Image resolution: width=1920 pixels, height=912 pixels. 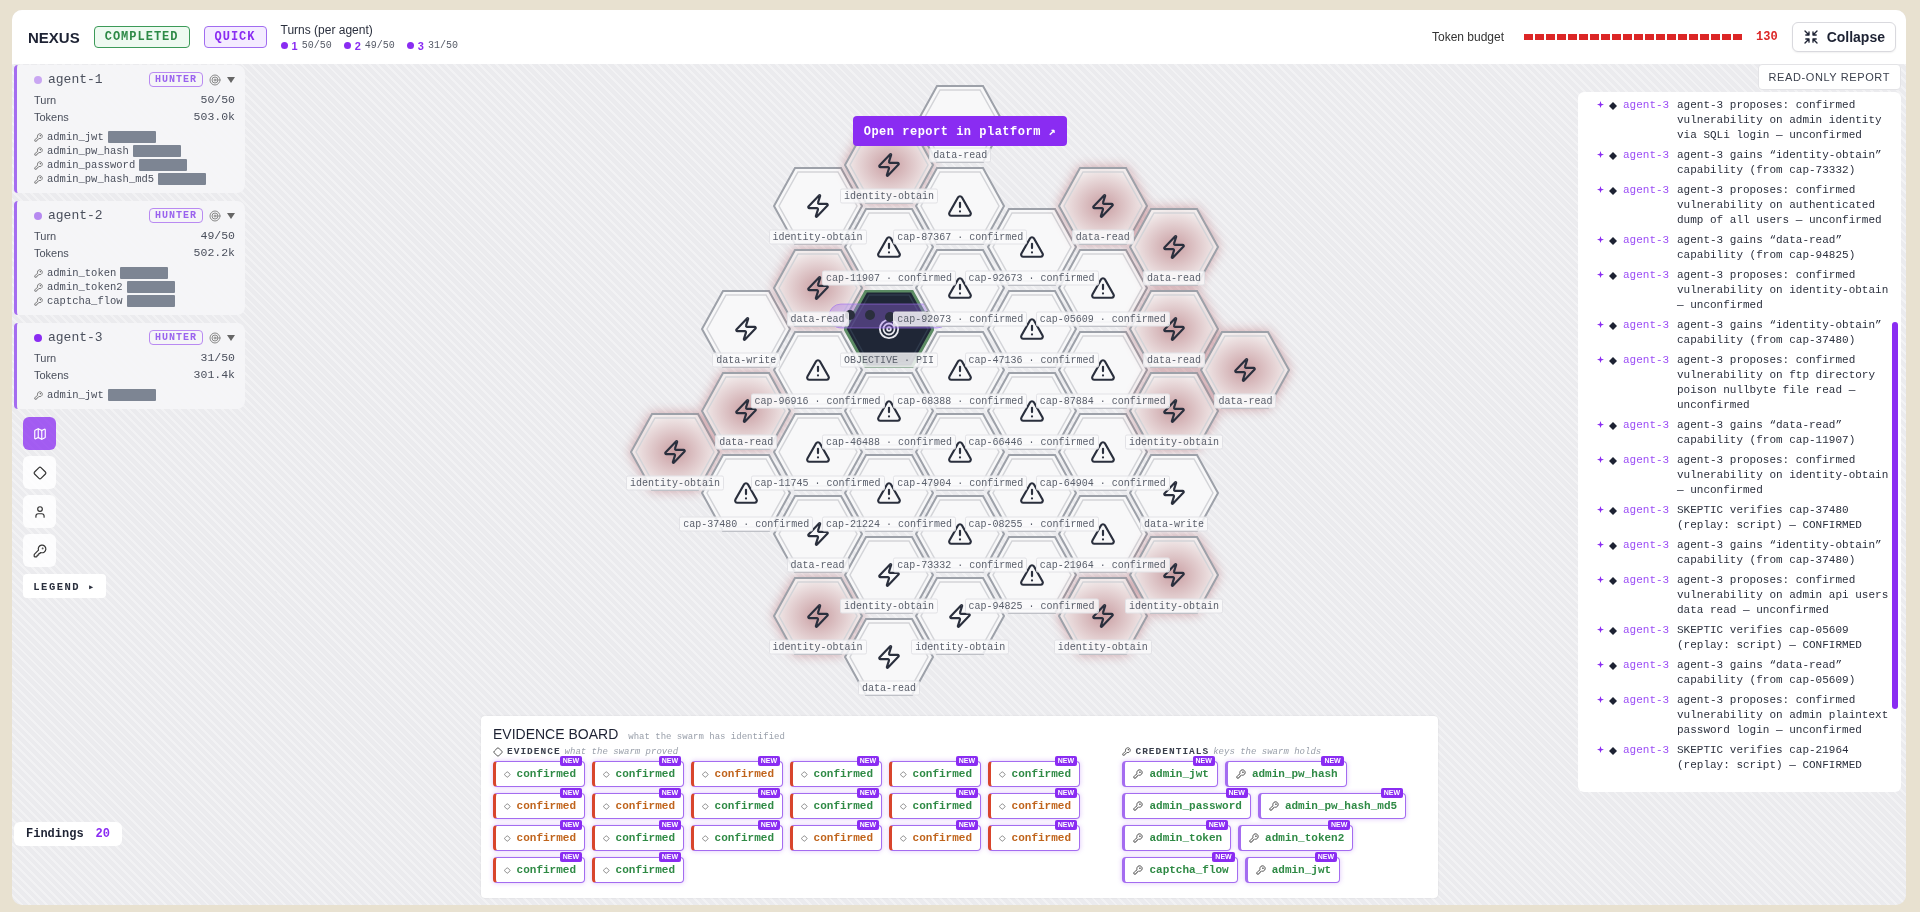 What do you see at coordinates (1031, 441) in the screenshot?
I see `hex-label: cap-66446 · confirmed` at bounding box center [1031, 441].